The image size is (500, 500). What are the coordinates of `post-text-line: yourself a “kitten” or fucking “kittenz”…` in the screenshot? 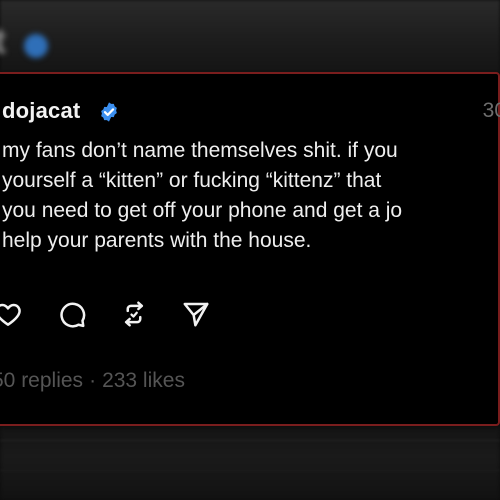 It's located at (192, 180).